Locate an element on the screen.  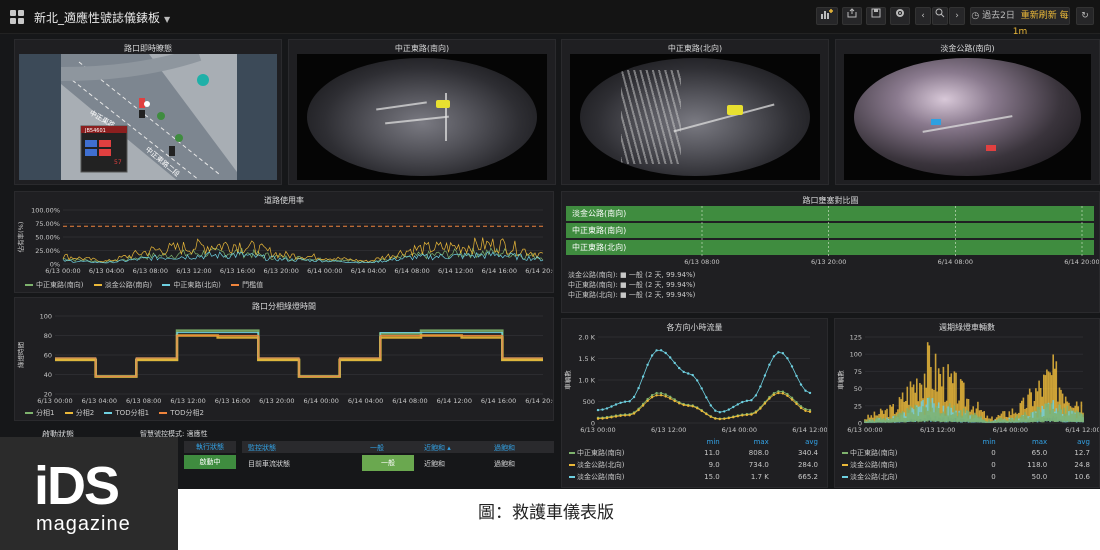
chevron-right-icon: › is located at coordinates (957, 16).